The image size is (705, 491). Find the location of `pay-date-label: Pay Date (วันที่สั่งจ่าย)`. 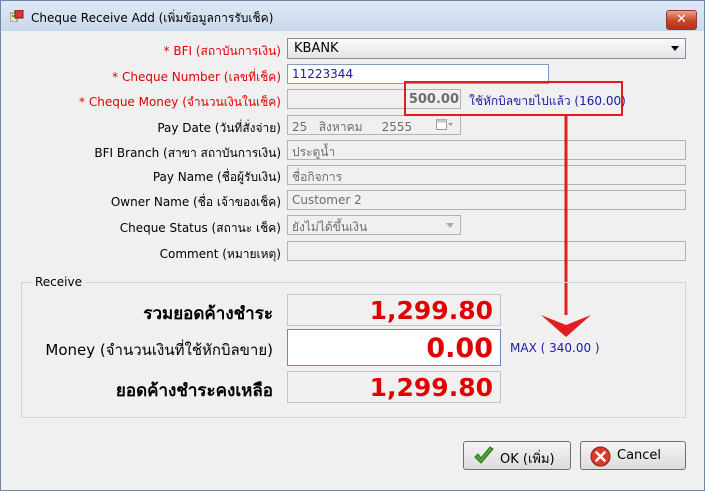

pay-date-label: Pay Date (วันที่สั่งจ่าย) is located at coordinates (219, 128).